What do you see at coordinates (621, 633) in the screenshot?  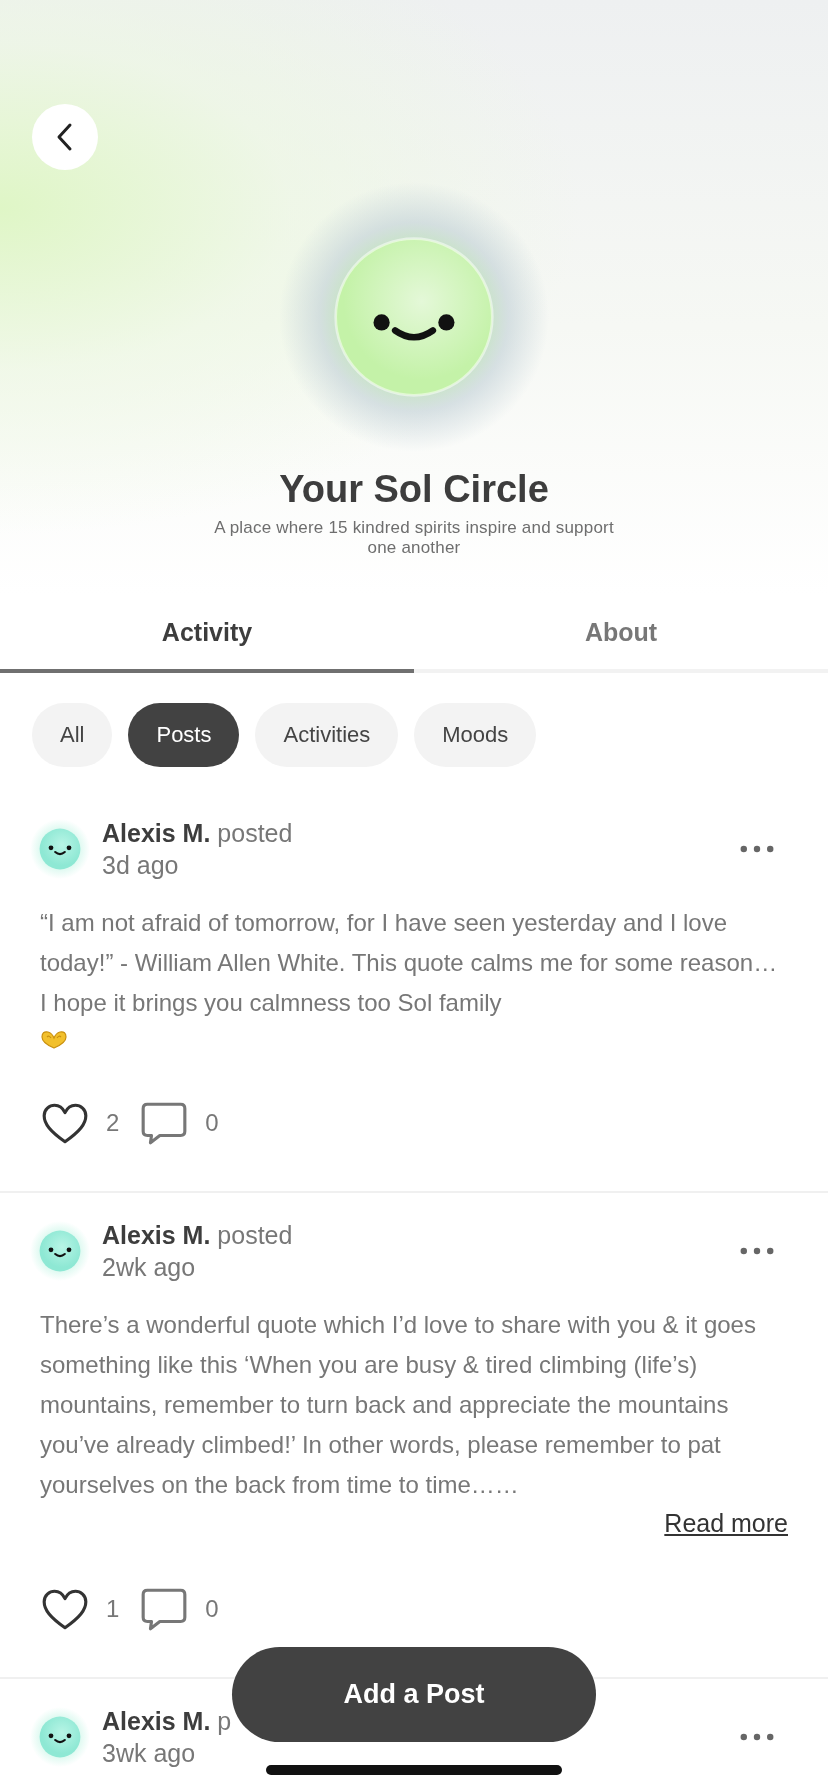 I see `tab: About` at bounding box center [621, 633].